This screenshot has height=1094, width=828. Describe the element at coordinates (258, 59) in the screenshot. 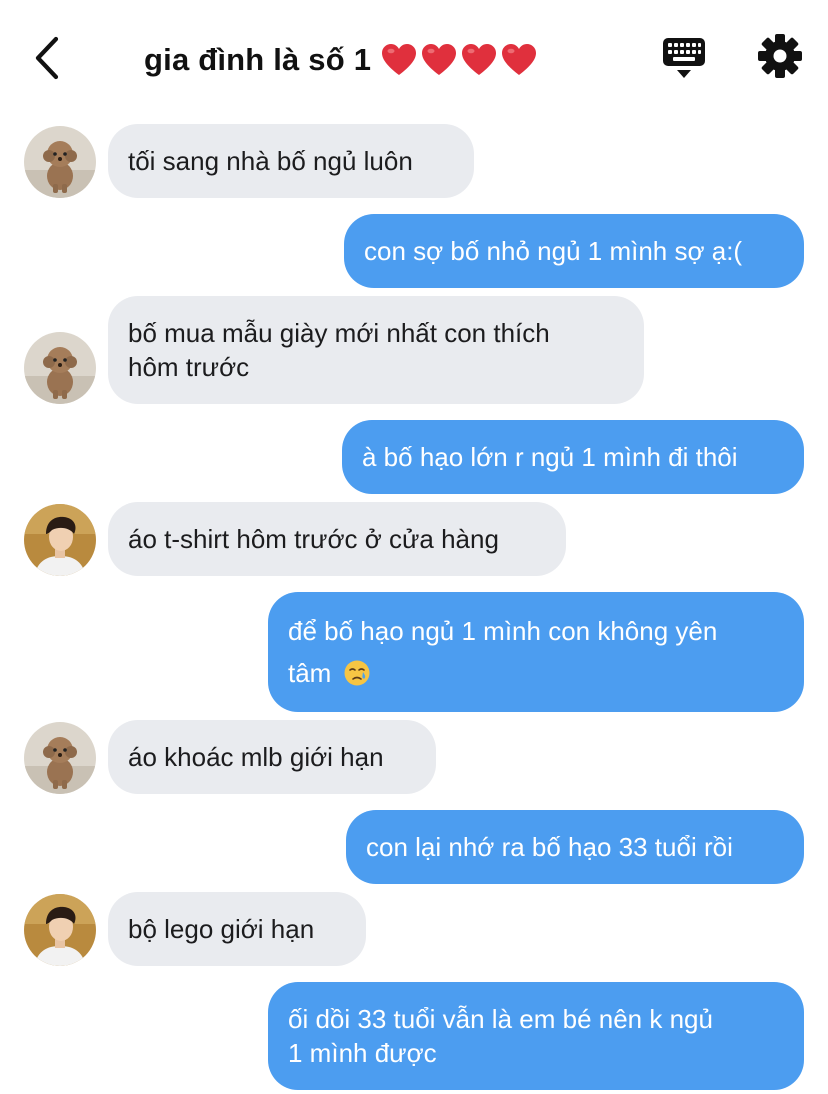

I see `chat-title-text: gia đình là số 1` at that location.